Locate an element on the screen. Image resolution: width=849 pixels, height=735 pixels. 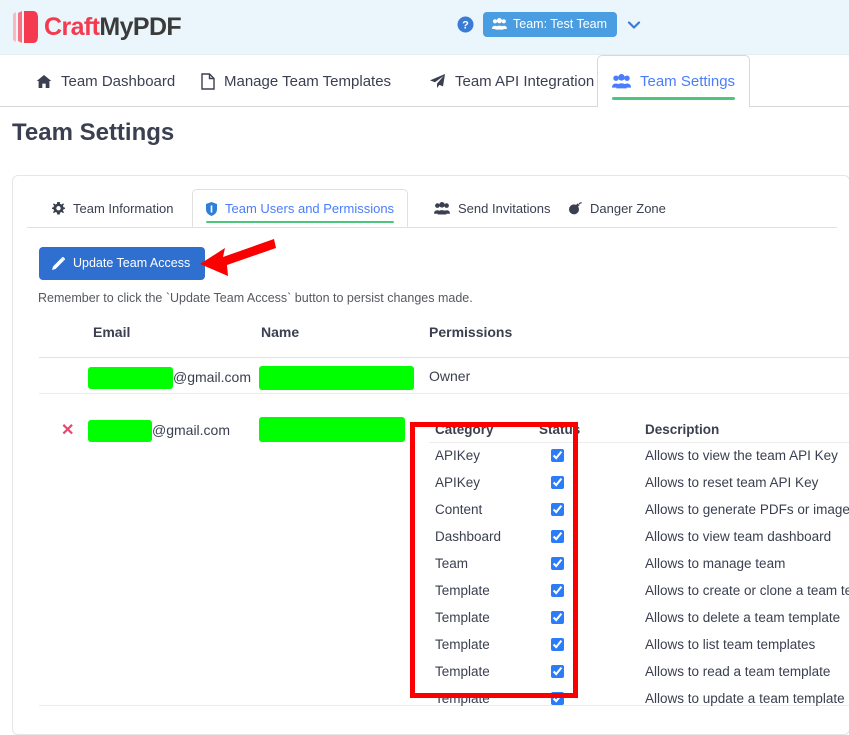
logo-craft-text: Craft is located at coordinates (72, 26).